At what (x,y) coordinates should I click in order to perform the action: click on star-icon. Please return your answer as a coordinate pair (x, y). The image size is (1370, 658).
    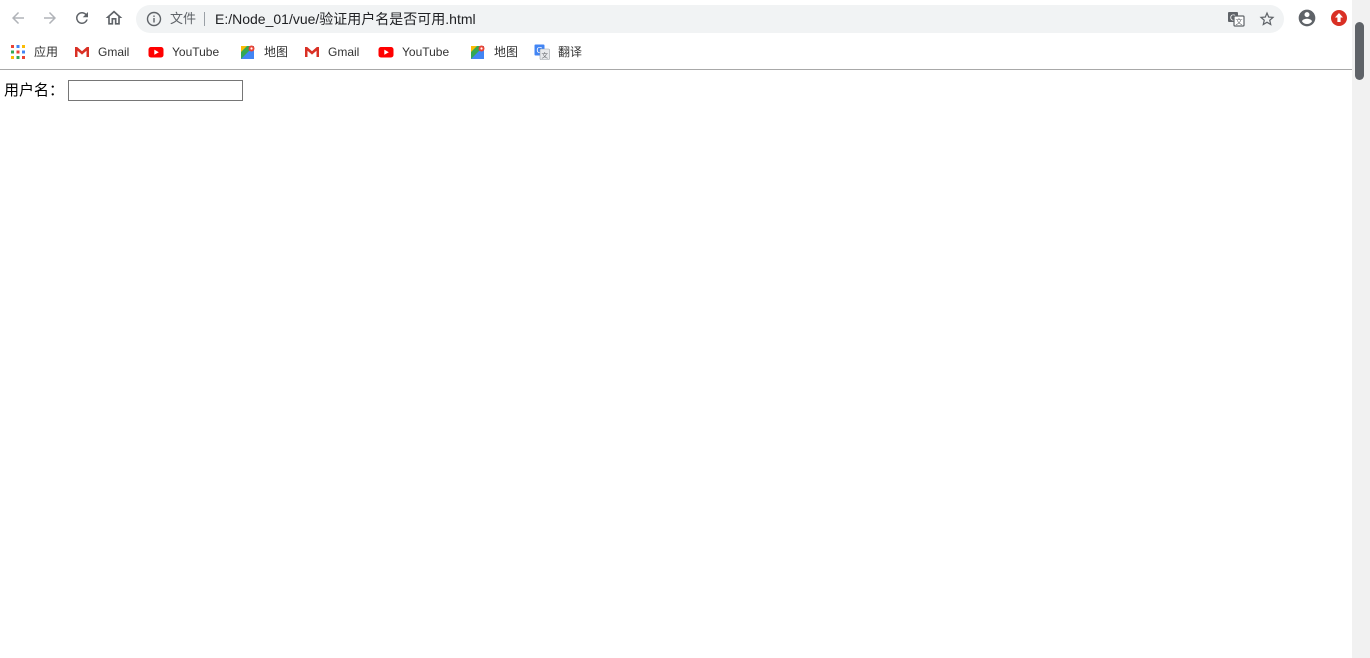
    Looking at the image, I should click on (1267, 19).